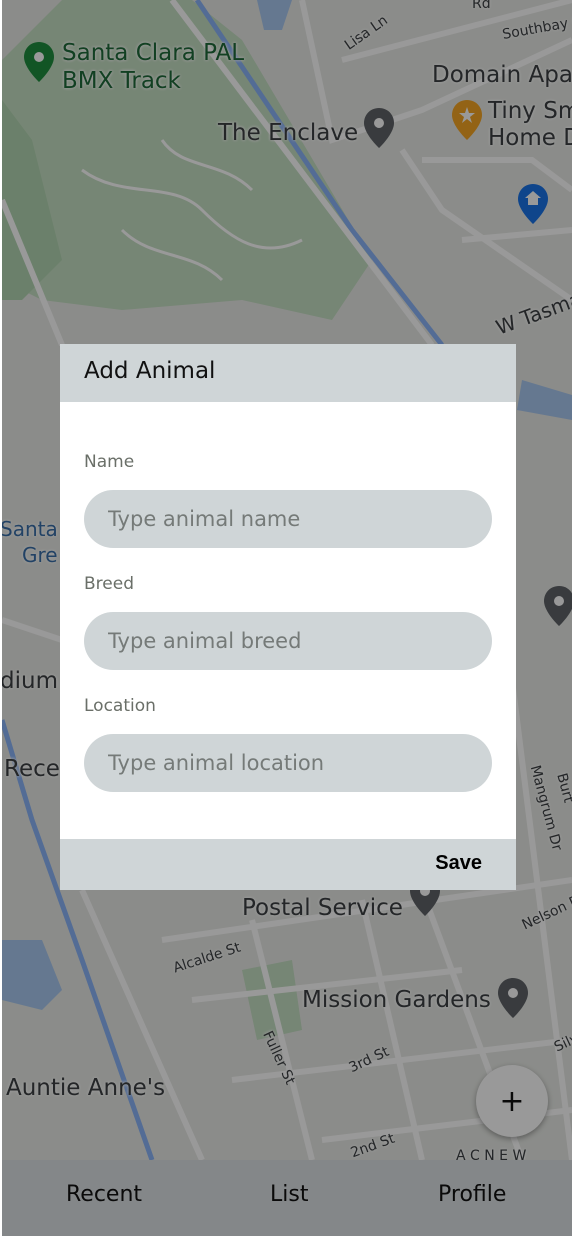 This screenshot has height=1236, width=572. I want to click on dialog-footer: Save, so click(288, 864).